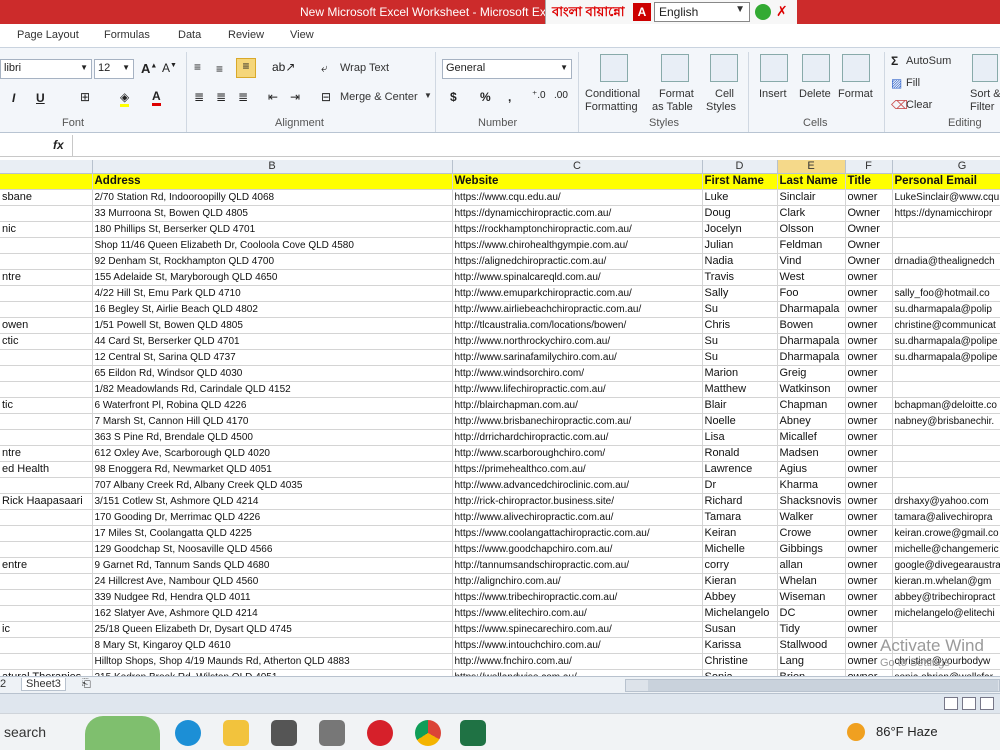 The image size is (1000, 750). I want to click on table-cell: Christine, so click(740, 661).